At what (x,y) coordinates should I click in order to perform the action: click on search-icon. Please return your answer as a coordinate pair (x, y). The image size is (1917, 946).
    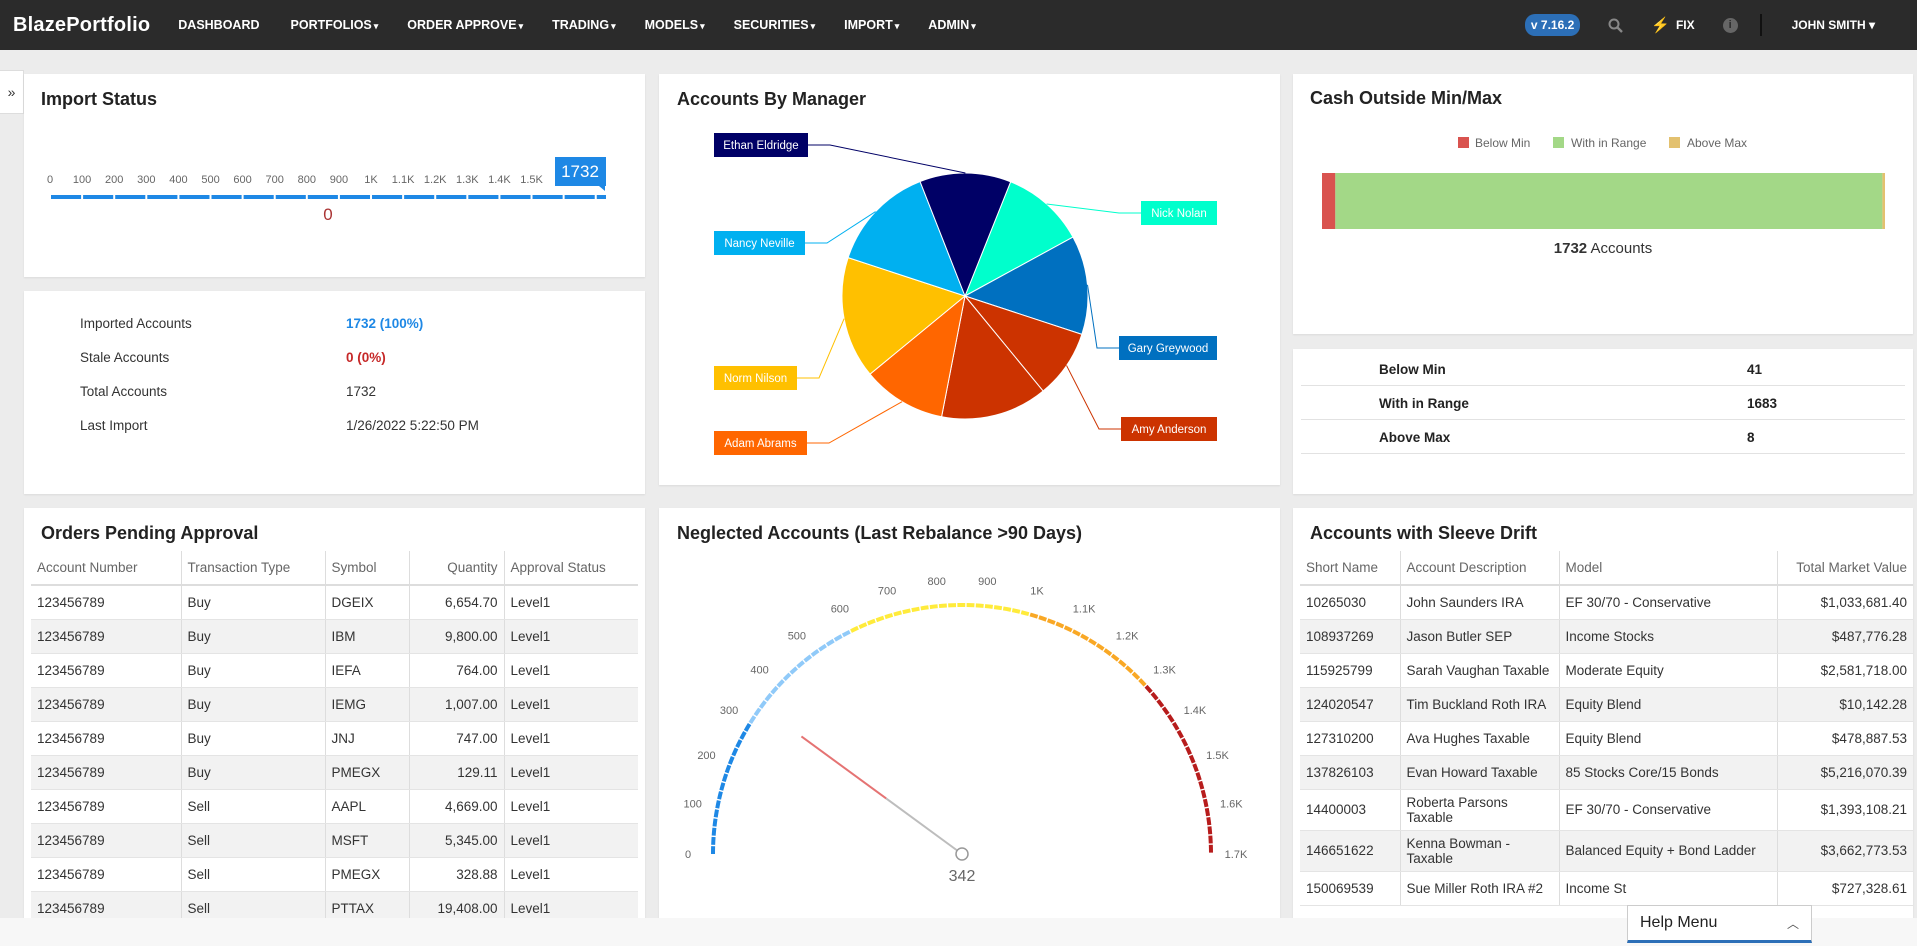
    Looking at the image, I should click on (1616, 25).